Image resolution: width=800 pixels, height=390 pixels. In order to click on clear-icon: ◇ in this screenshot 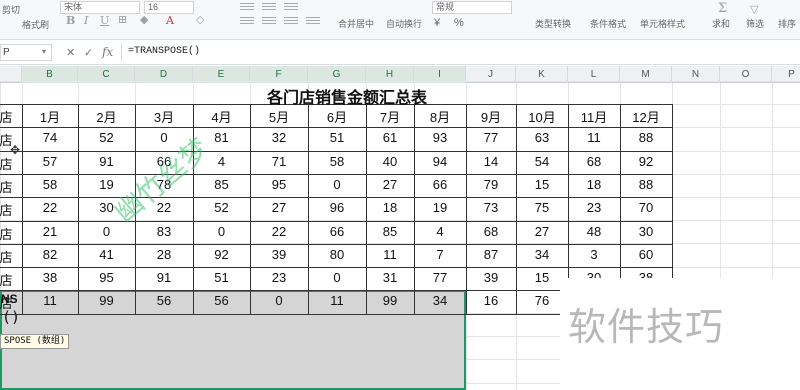, I will do `click(200, 19)`.